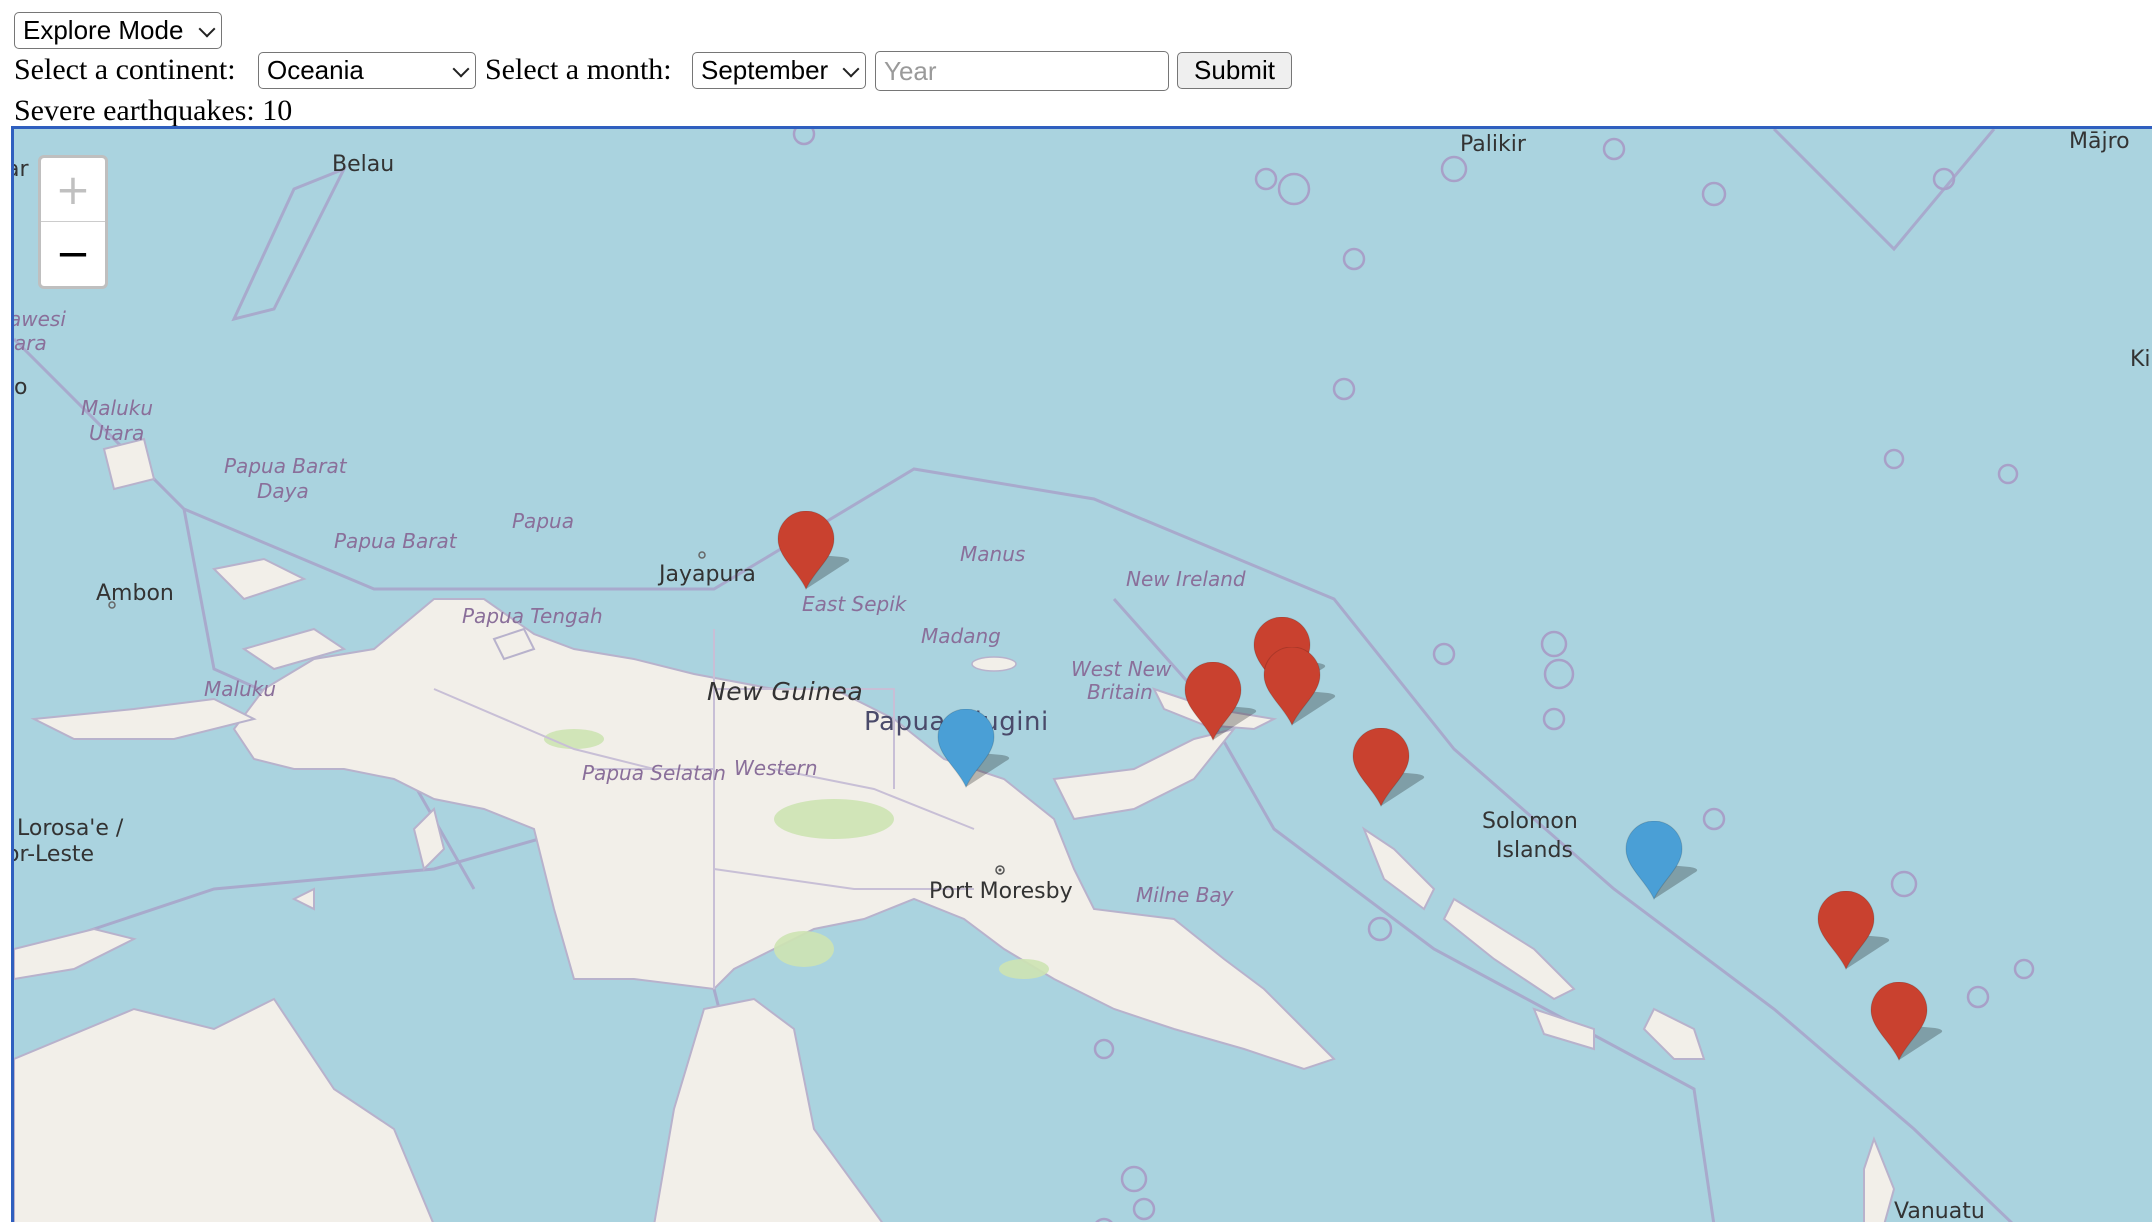  What do you see at coordinates (367, 70) in the screenshot?
I see `continent-select: Oceania` at bounding box center [367, 70].